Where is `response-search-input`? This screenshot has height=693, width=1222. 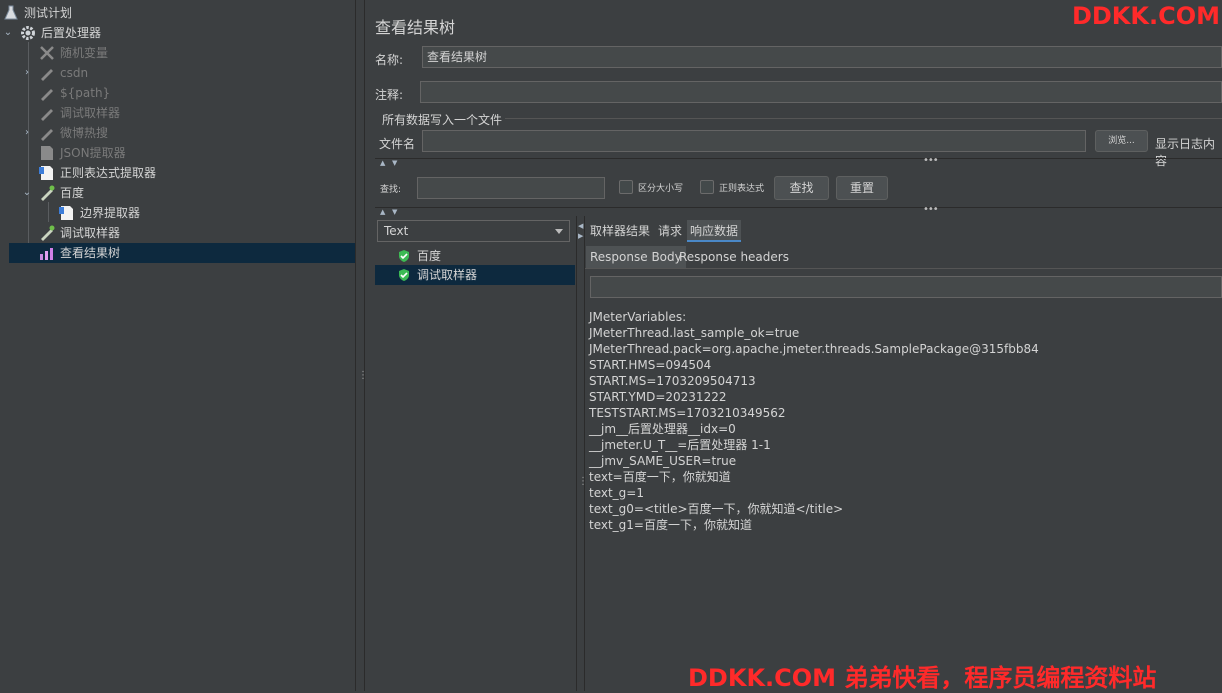 response-search-input is located at coordinates (906, 287).